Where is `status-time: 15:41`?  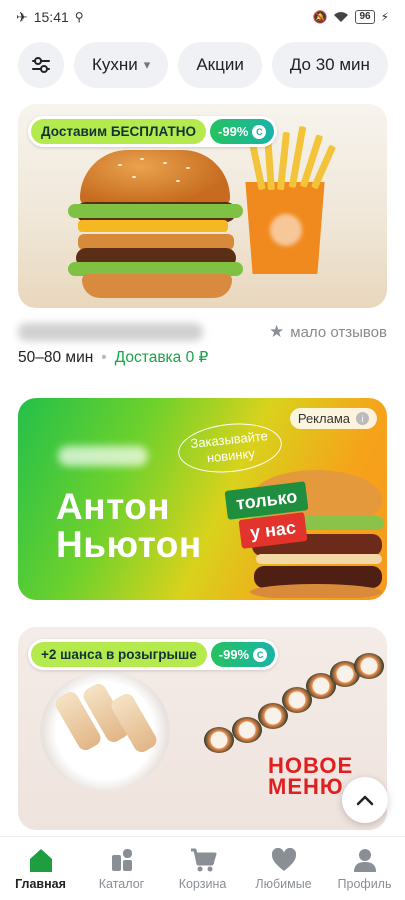
status-time: 15:41 is located at coordinates (51, 17).